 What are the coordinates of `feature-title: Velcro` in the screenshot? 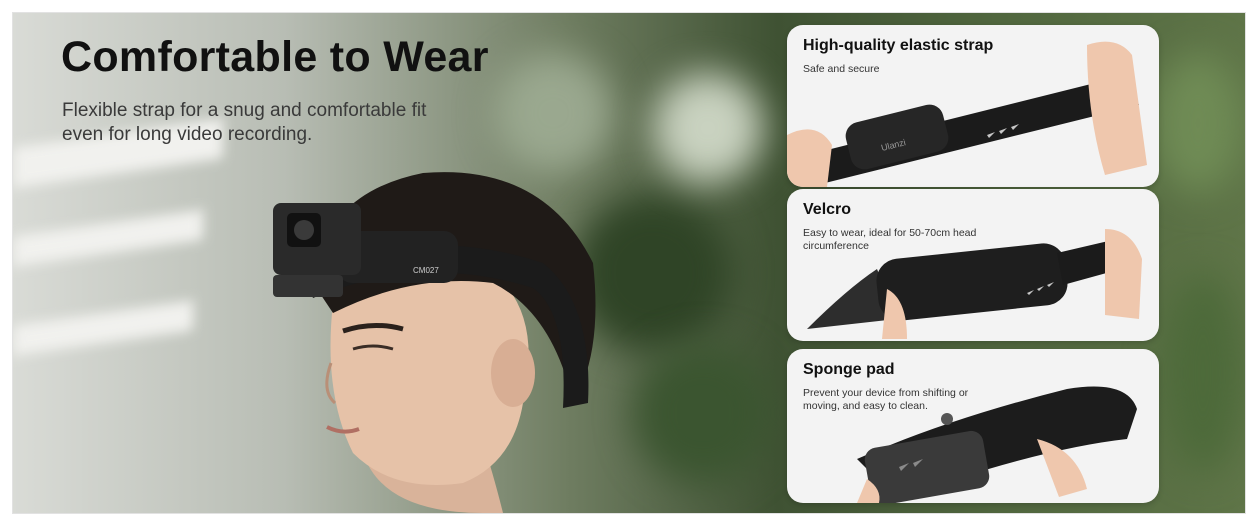 It's located at (827, 209).